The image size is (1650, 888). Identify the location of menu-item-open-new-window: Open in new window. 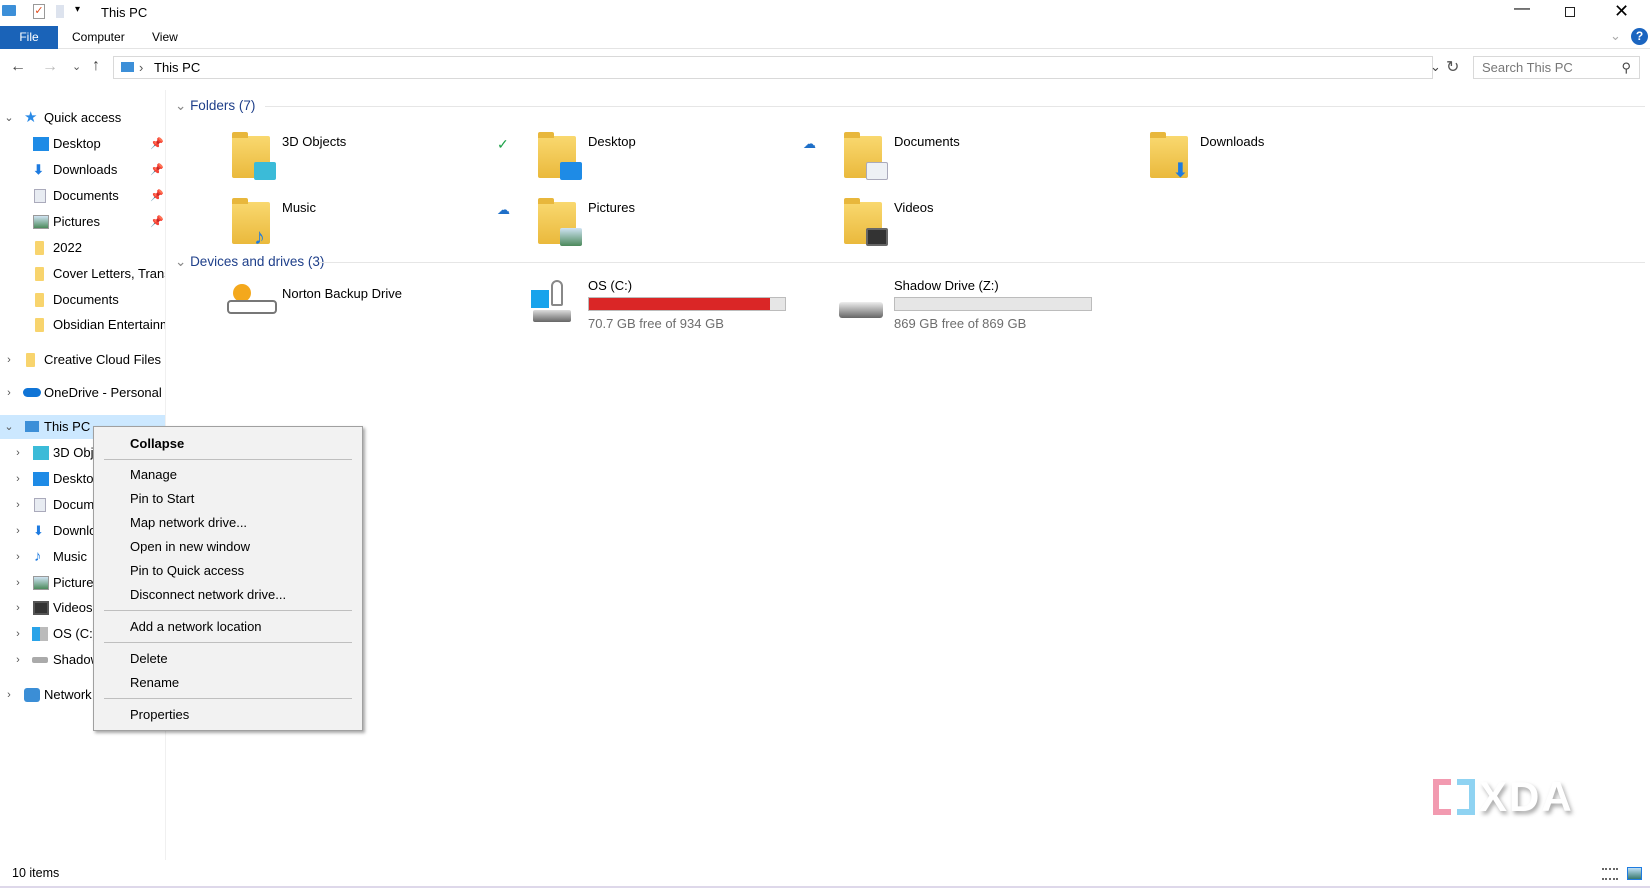
(190, 546).